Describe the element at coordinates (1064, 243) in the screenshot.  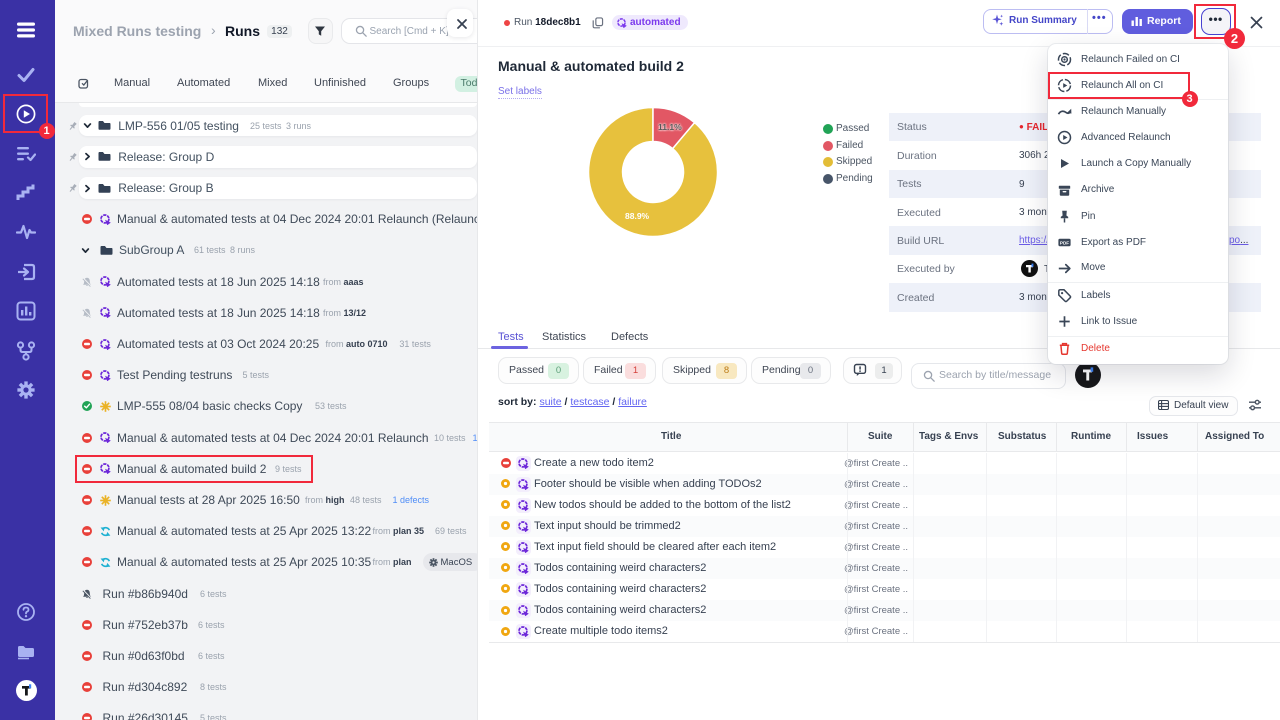
I see `svg-text: PDF` at that location.